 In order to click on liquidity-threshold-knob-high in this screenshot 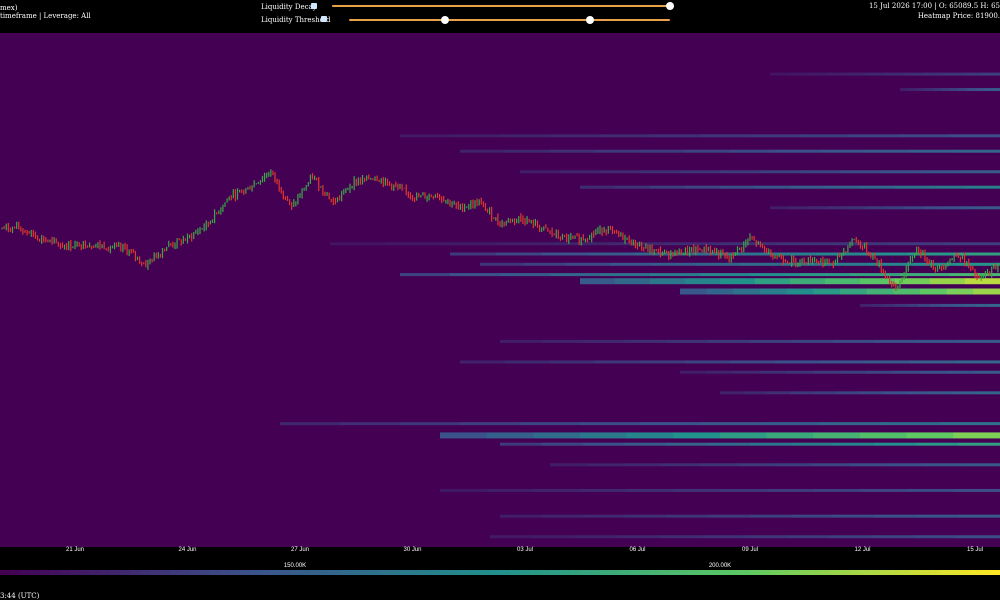, I will do `click(589, 20)`.